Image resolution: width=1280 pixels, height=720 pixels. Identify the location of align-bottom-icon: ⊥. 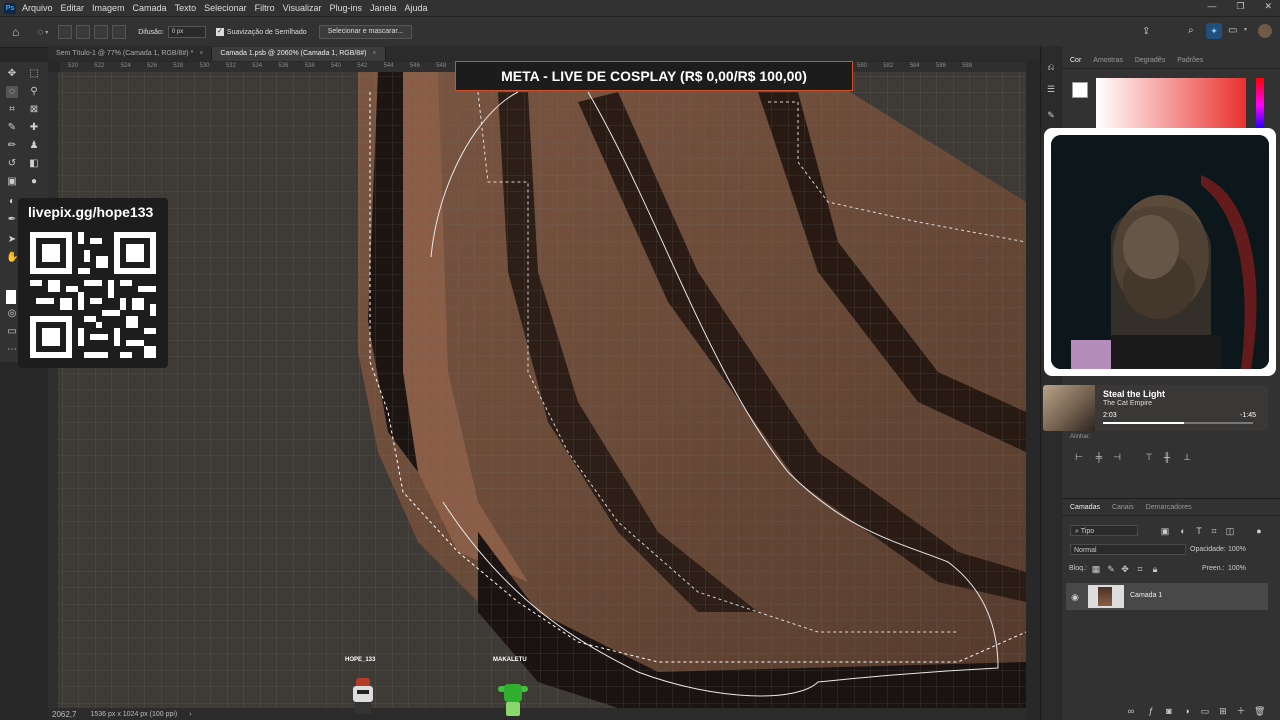
(1187, 457).